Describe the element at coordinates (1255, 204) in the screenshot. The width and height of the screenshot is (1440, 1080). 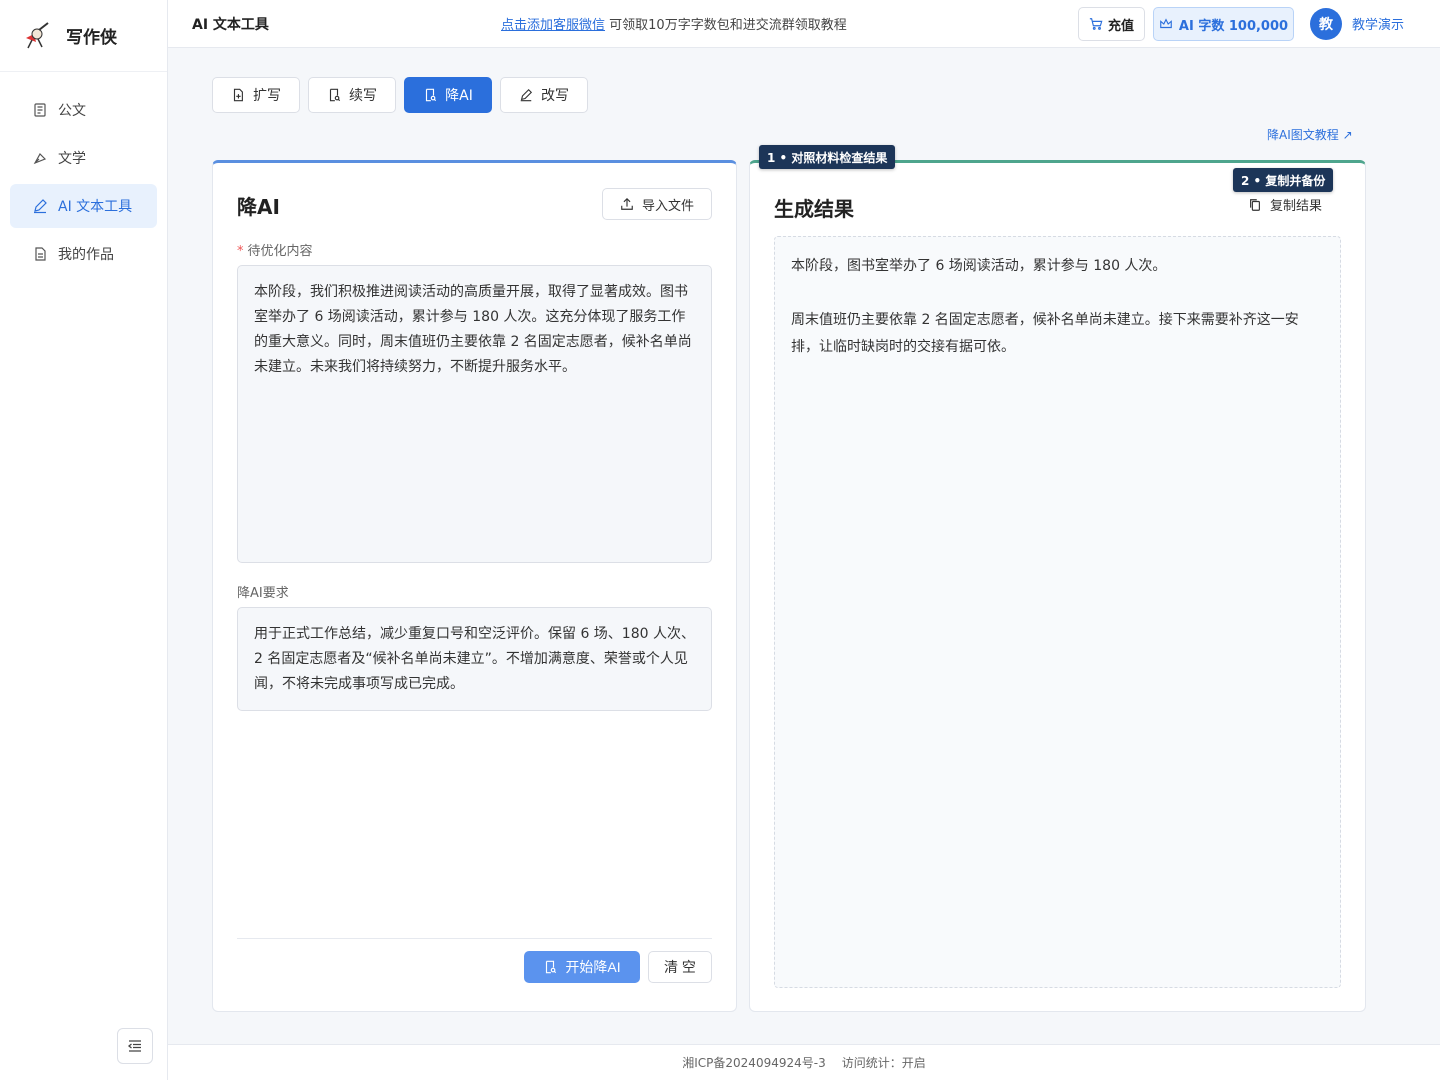
I see `copy-icon` at that location.